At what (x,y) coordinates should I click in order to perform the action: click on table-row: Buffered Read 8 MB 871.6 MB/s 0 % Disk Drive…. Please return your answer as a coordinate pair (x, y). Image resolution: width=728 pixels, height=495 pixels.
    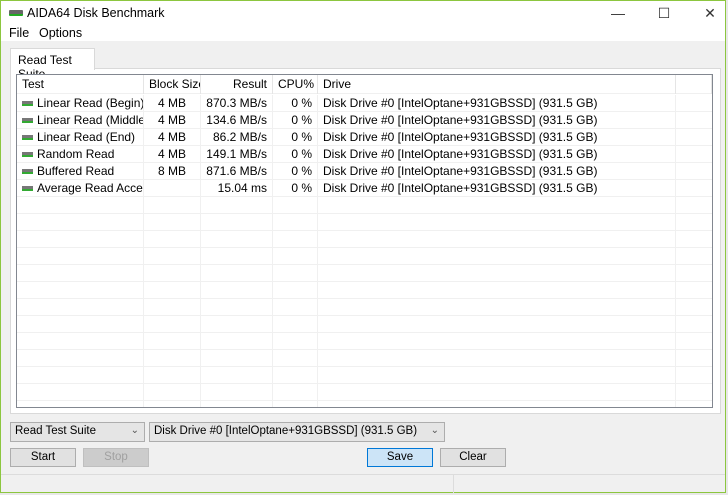
    Looking at the image, I should click on (364, 171).